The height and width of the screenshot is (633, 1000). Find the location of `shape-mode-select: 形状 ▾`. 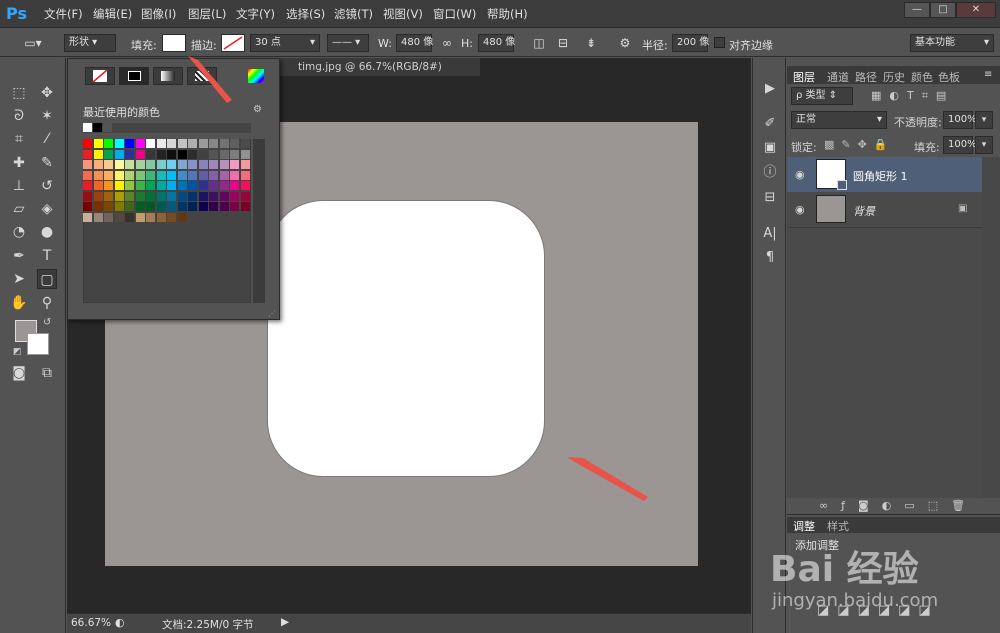

shape-mode-select: 形状 ▾ is located at coordinates (90, 43).